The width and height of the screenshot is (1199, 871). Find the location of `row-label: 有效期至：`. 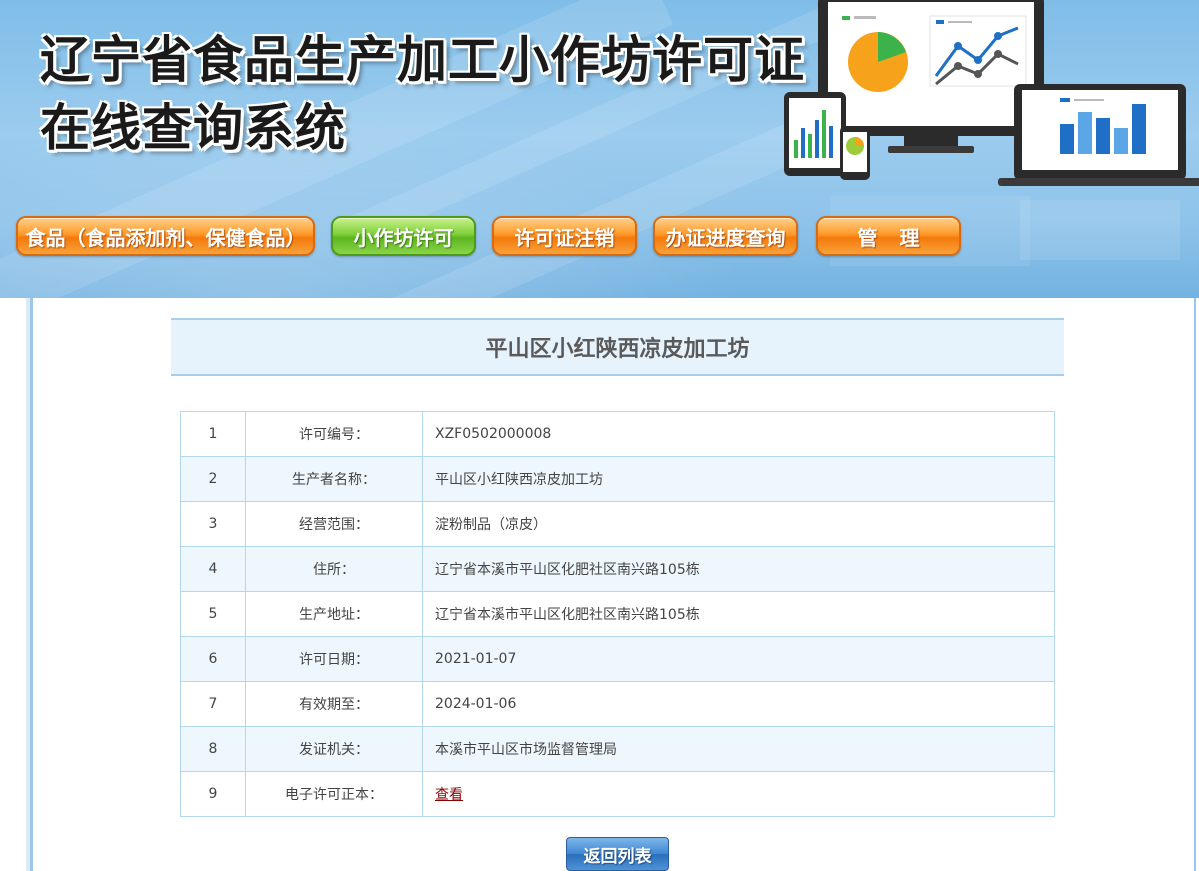

row-label: 有效期至： is located at coordinates (334, 704).